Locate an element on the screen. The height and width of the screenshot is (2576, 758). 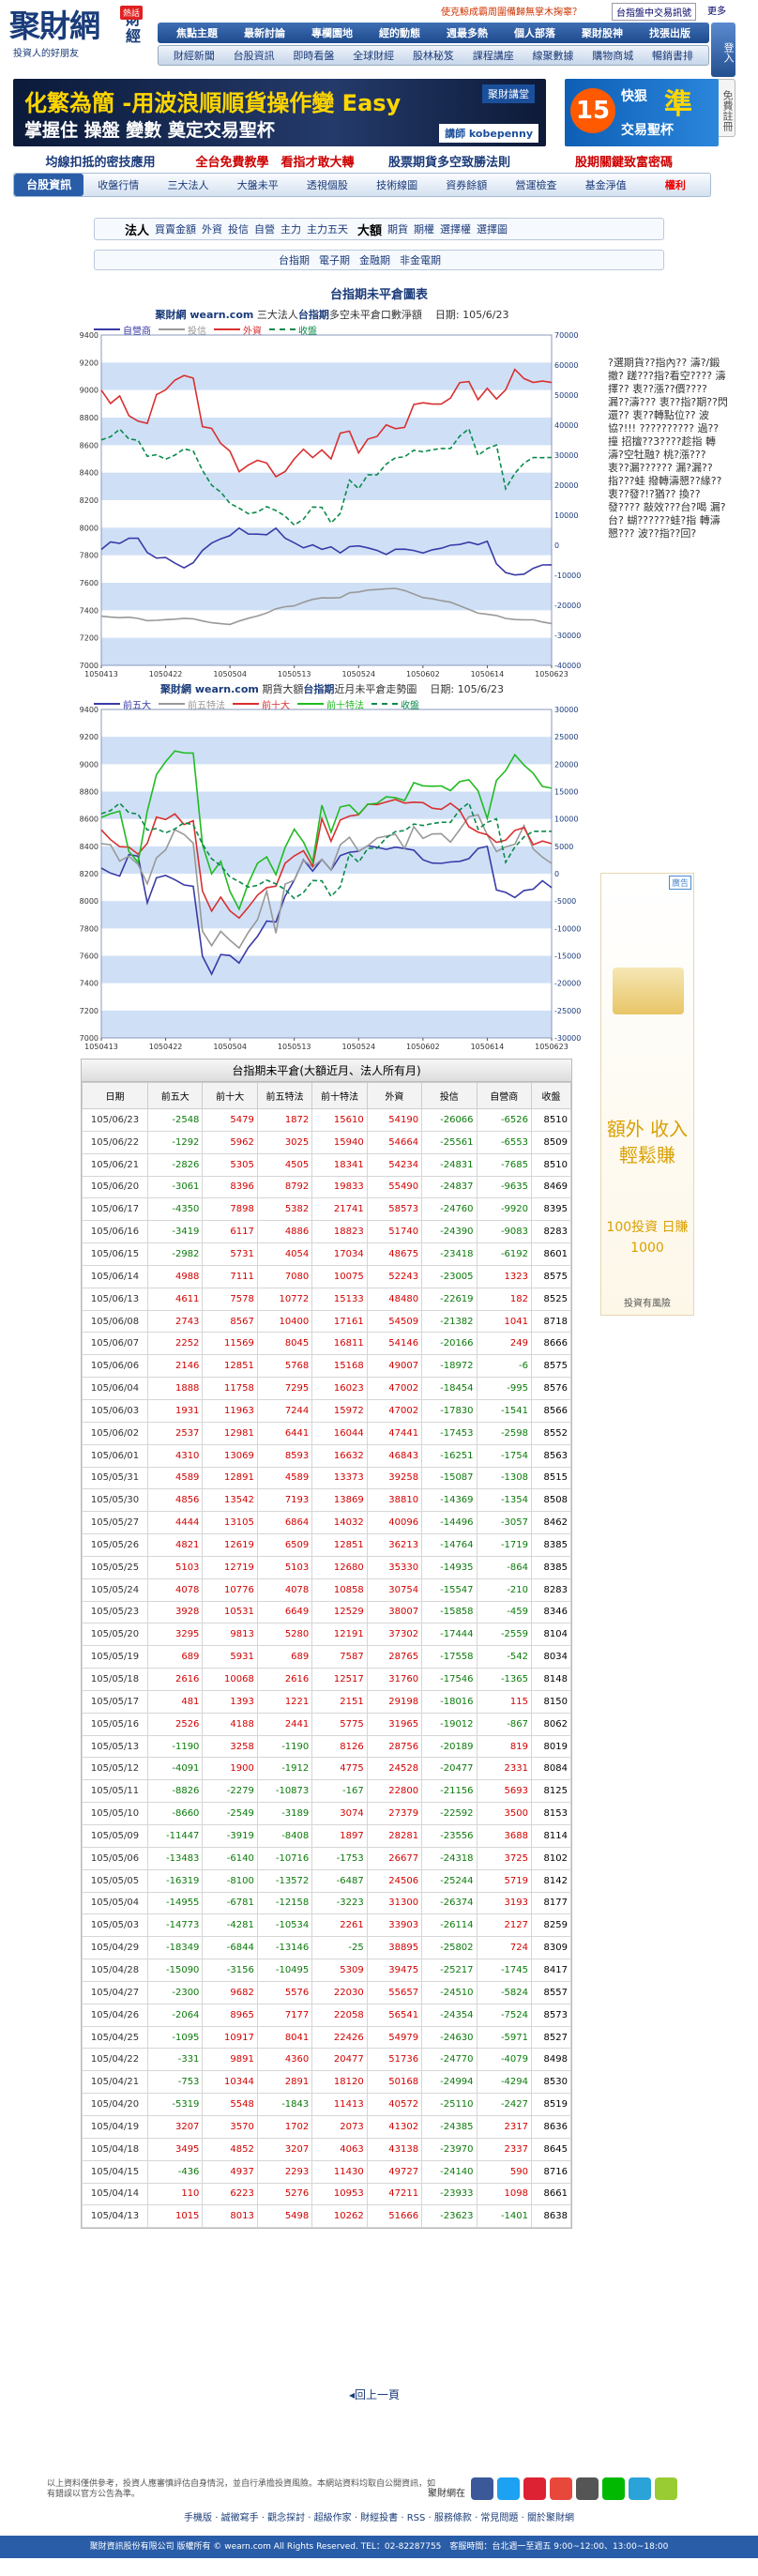
category-item2: 期貨 is located at coordinates (397, 228).